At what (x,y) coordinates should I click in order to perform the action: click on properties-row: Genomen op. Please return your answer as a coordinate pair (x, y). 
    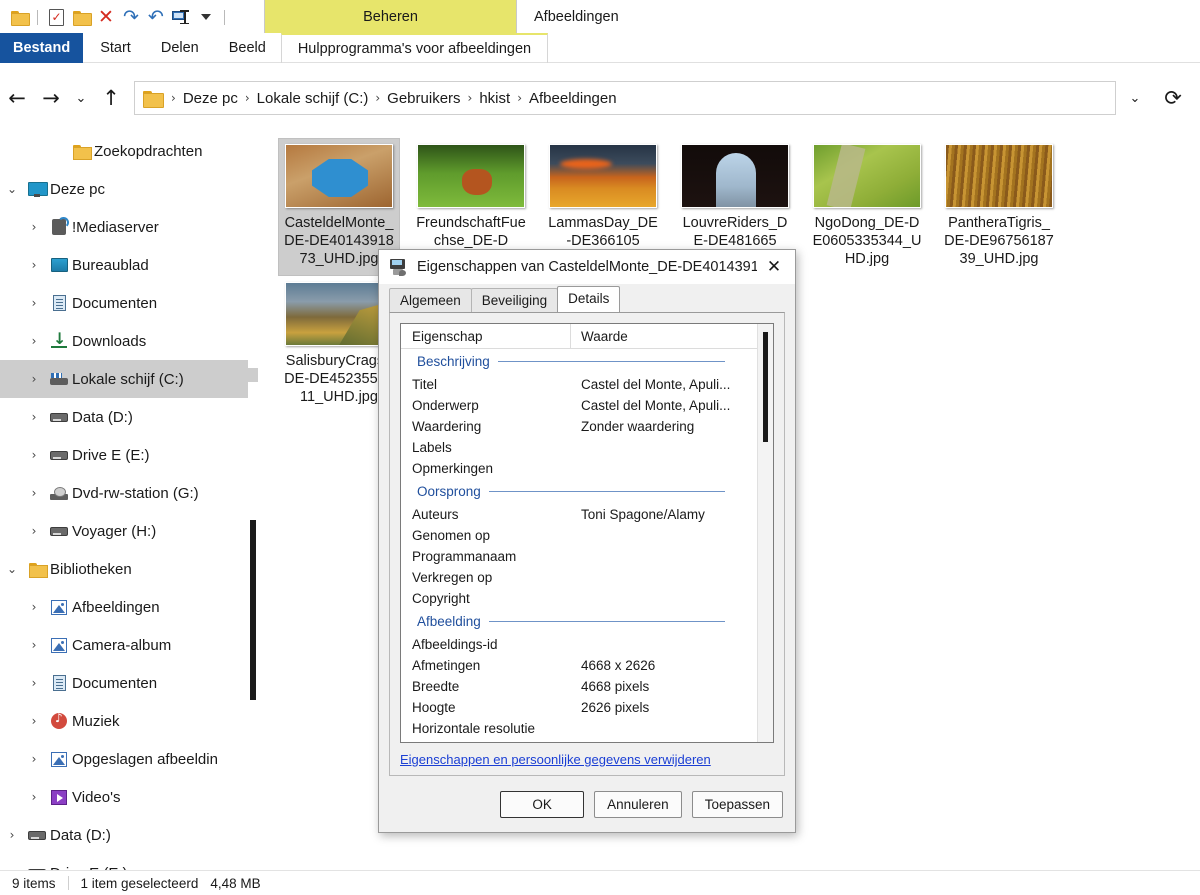
    Looking at the image, I should click on (579, 535).